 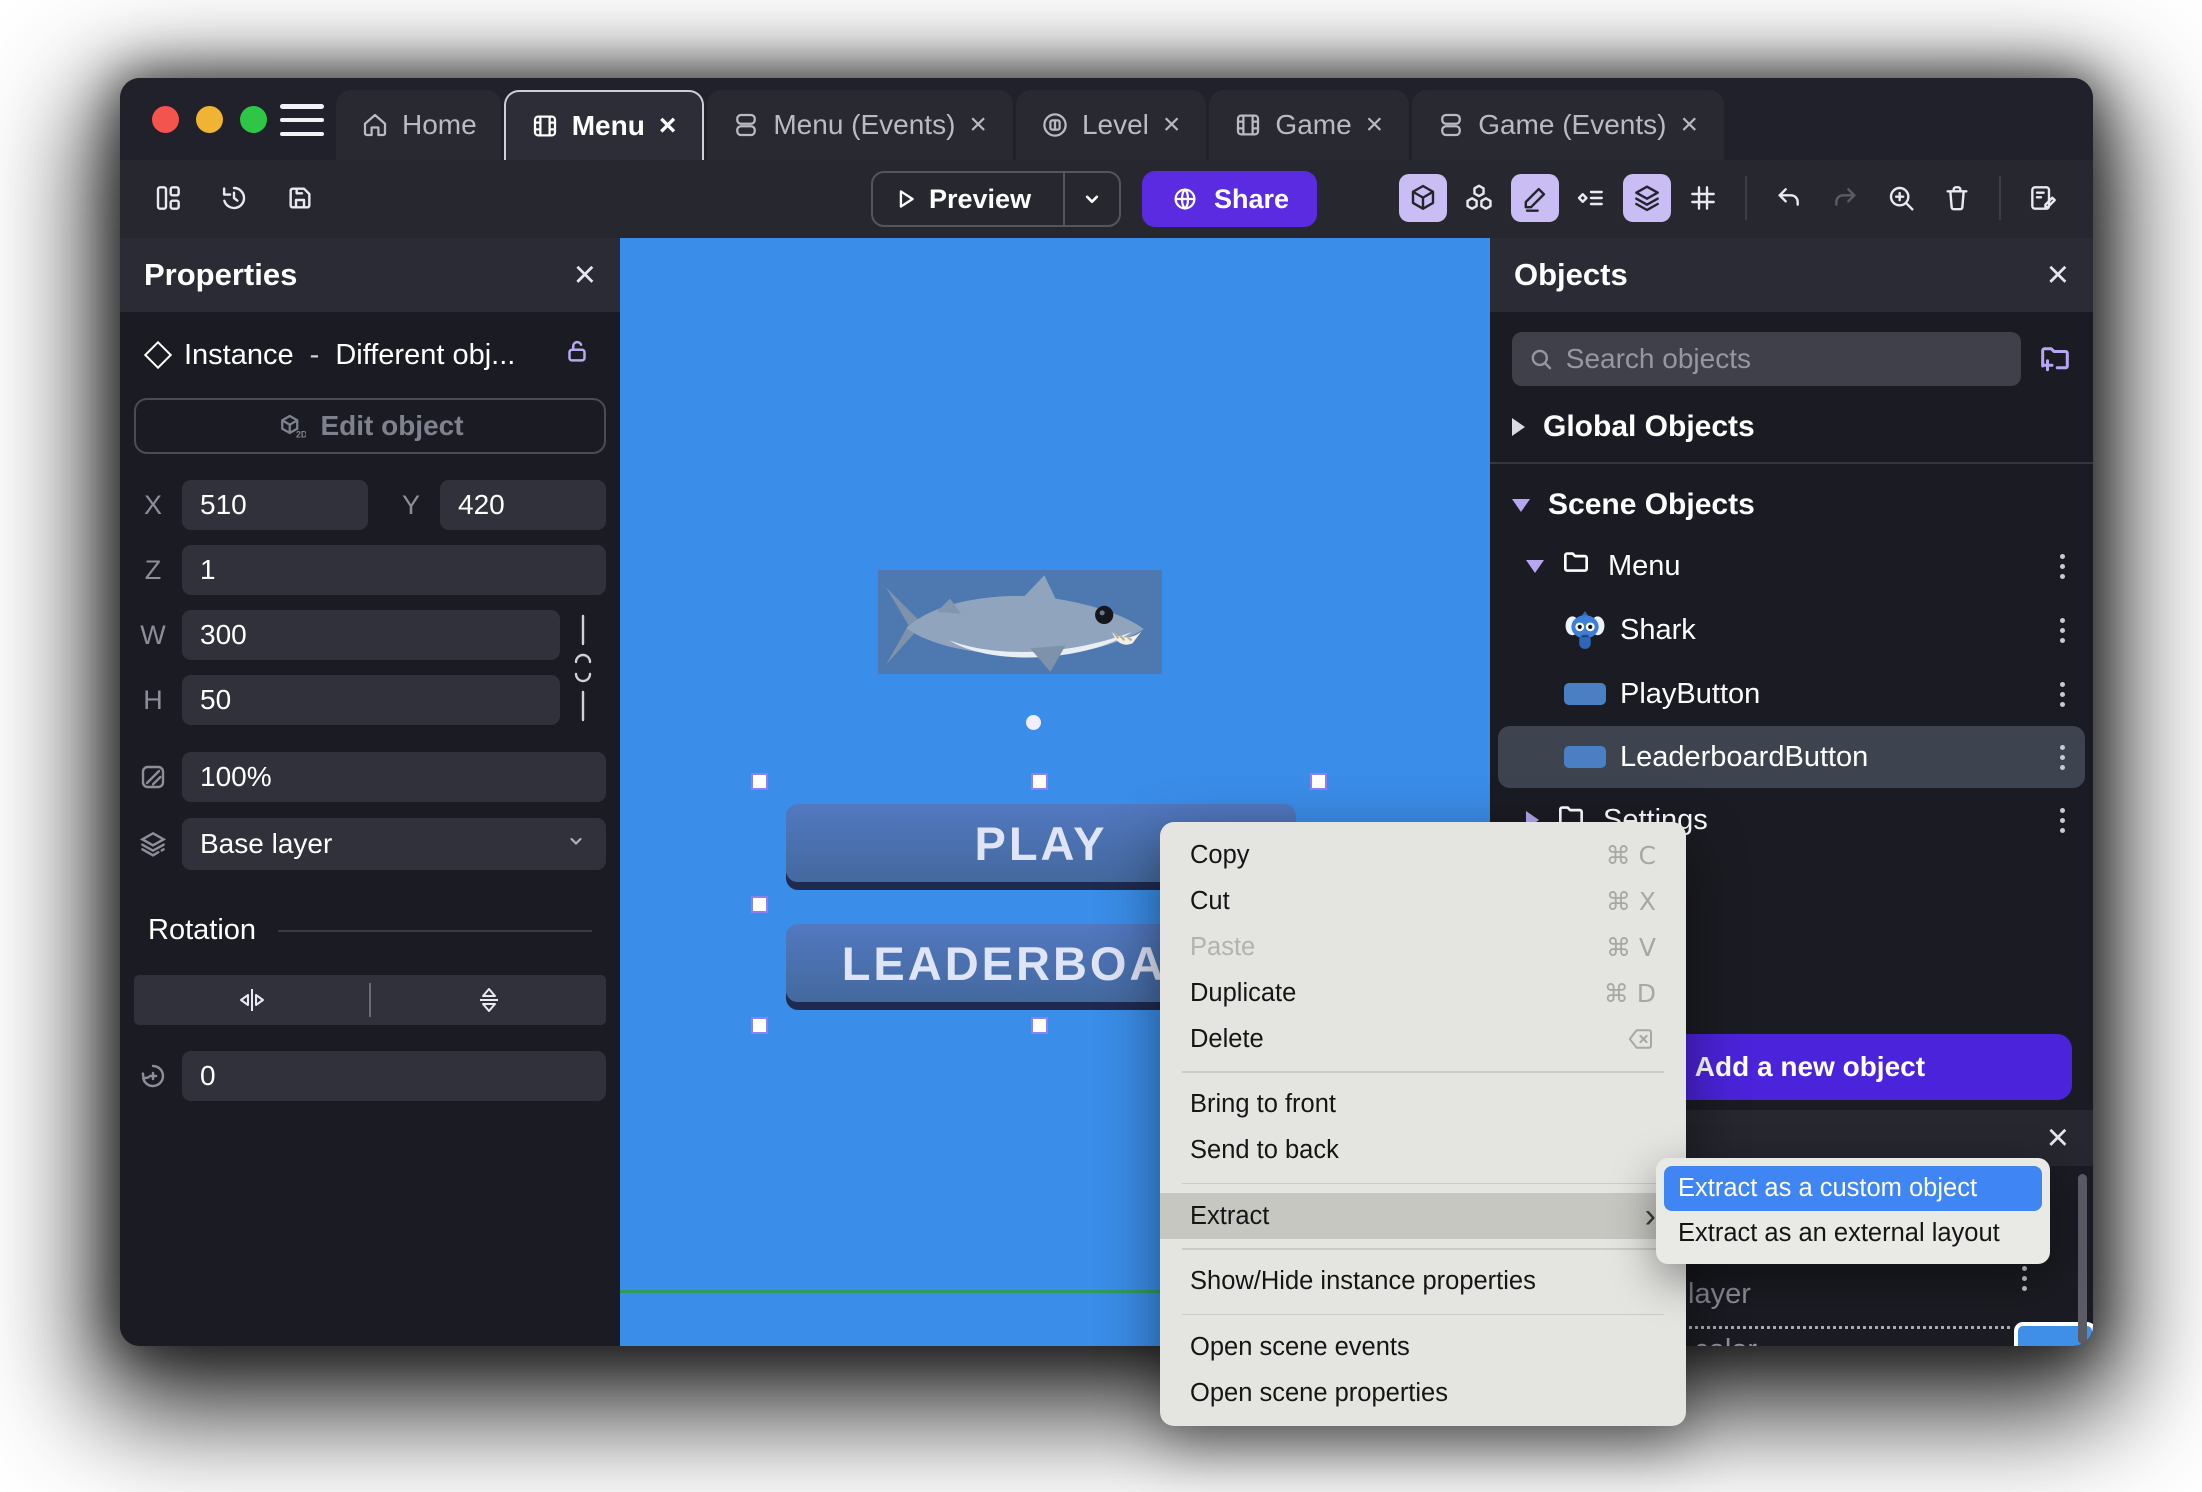 What do you see at coordinates (1479, 198) in the screenshot?
I see `instances-mode-button` at bounding box center [1479, 198].